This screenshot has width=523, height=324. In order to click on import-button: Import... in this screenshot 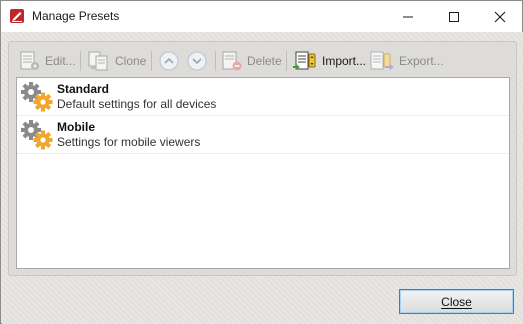, I will do `click(329, 61)`.